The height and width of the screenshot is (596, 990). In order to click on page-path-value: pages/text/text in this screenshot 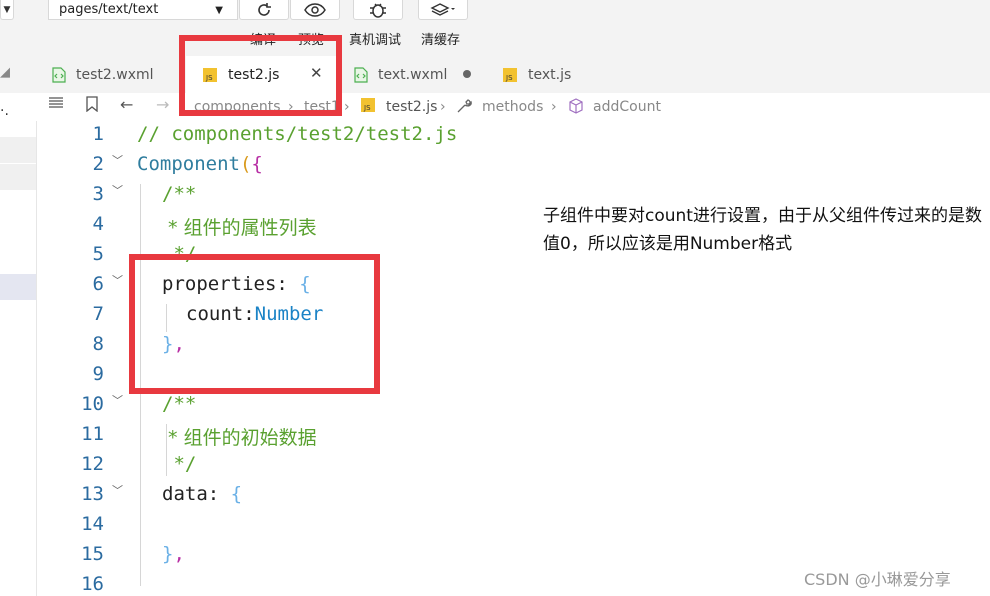, I will do `click(109, 9)`.